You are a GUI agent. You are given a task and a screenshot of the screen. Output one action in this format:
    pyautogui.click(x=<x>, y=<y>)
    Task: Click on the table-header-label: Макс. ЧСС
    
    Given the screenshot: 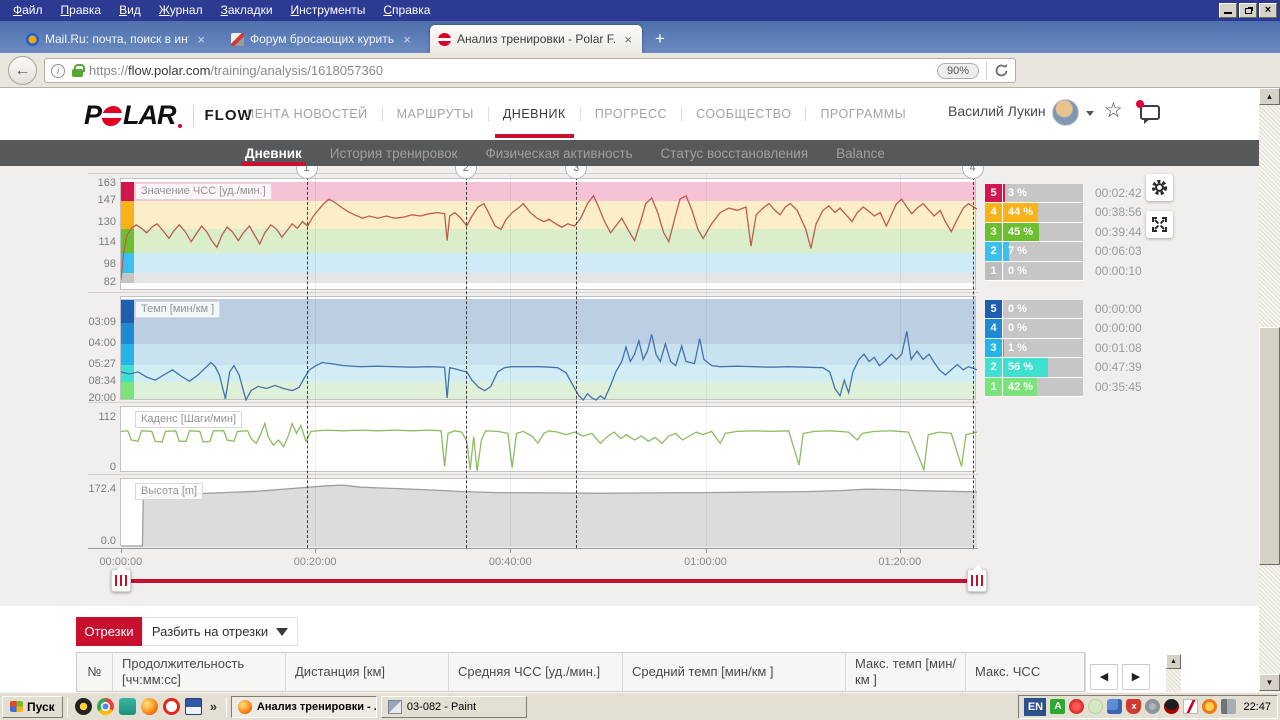 What is the action you would take?
    pyautogui.click(x=1008, y=672)
    